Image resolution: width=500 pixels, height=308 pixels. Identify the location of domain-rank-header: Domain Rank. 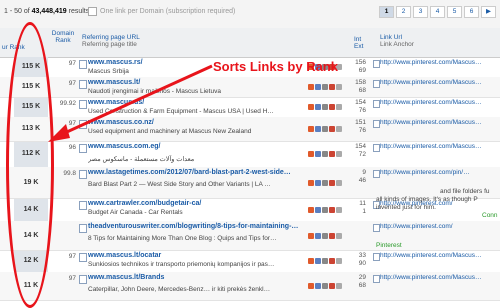
(63, 37).